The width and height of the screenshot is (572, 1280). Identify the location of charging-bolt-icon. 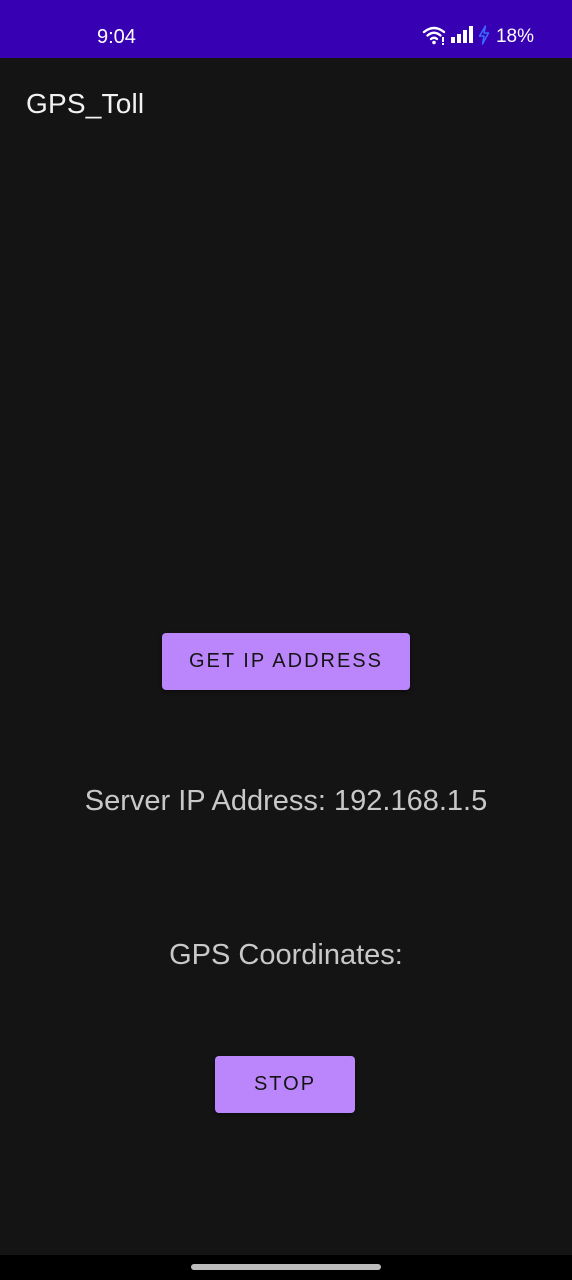
(484, 37).